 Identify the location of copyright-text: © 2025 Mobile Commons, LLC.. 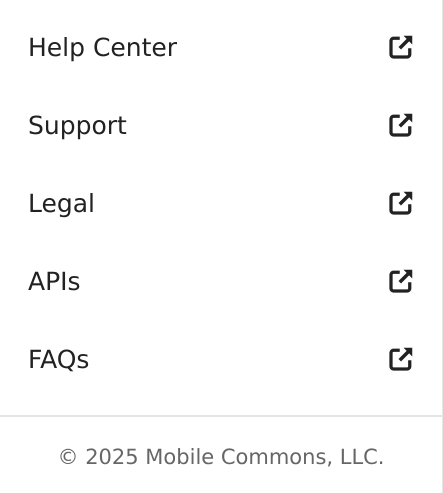
(221, 457).